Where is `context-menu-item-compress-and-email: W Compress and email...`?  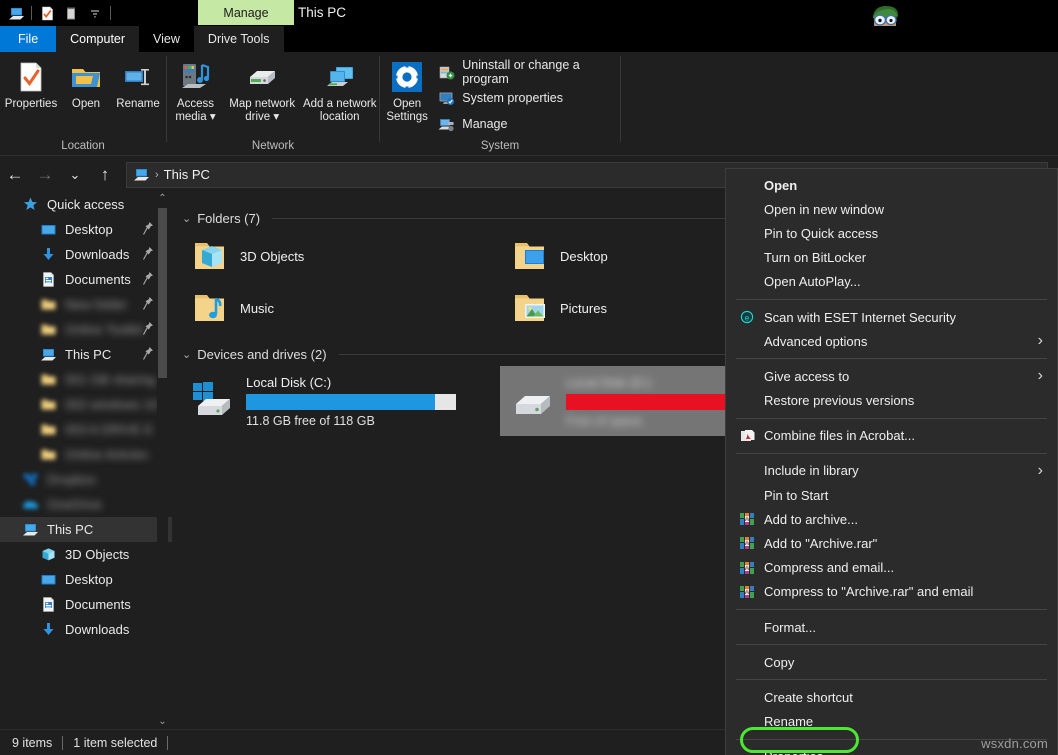
context-menu-item-compress-and-email: W Compress and email... is located at coordinates (891, 568).